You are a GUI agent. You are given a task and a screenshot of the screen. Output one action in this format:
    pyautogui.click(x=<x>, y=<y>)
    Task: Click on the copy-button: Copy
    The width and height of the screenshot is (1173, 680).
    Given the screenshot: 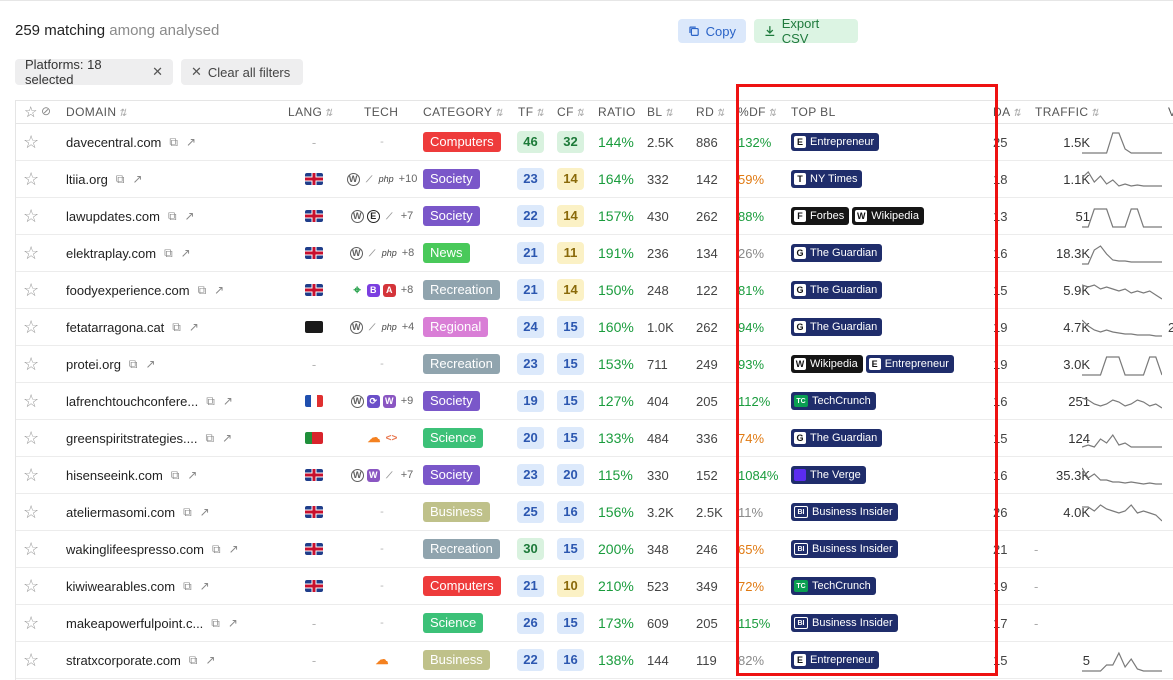 What is the action you would take?
    pyautogui.click(x=712, y=31)
    